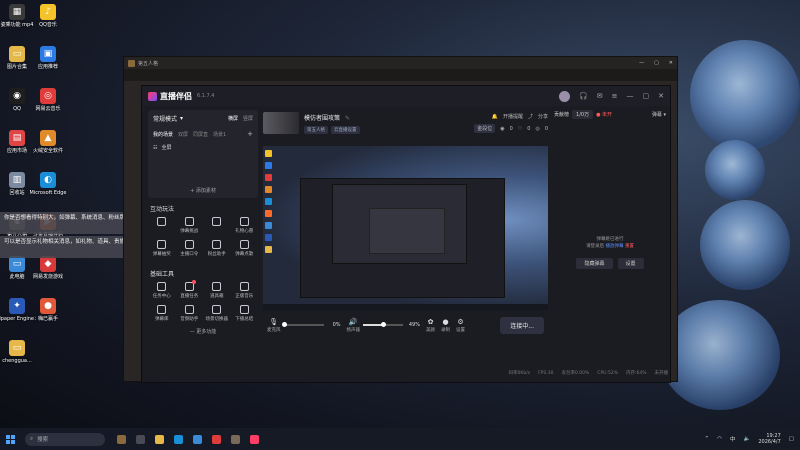 The width and height of the screenshot is (800, 450). I want to click on chevron-up-icon: ⌃, so click(707, 439).